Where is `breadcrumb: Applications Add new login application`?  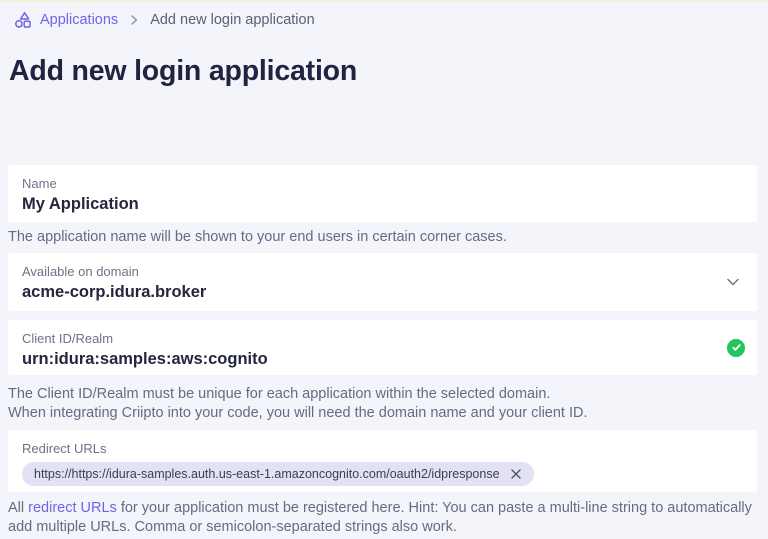
breadcrumb: Applications Add new login application is located at coordinates (164, 20).